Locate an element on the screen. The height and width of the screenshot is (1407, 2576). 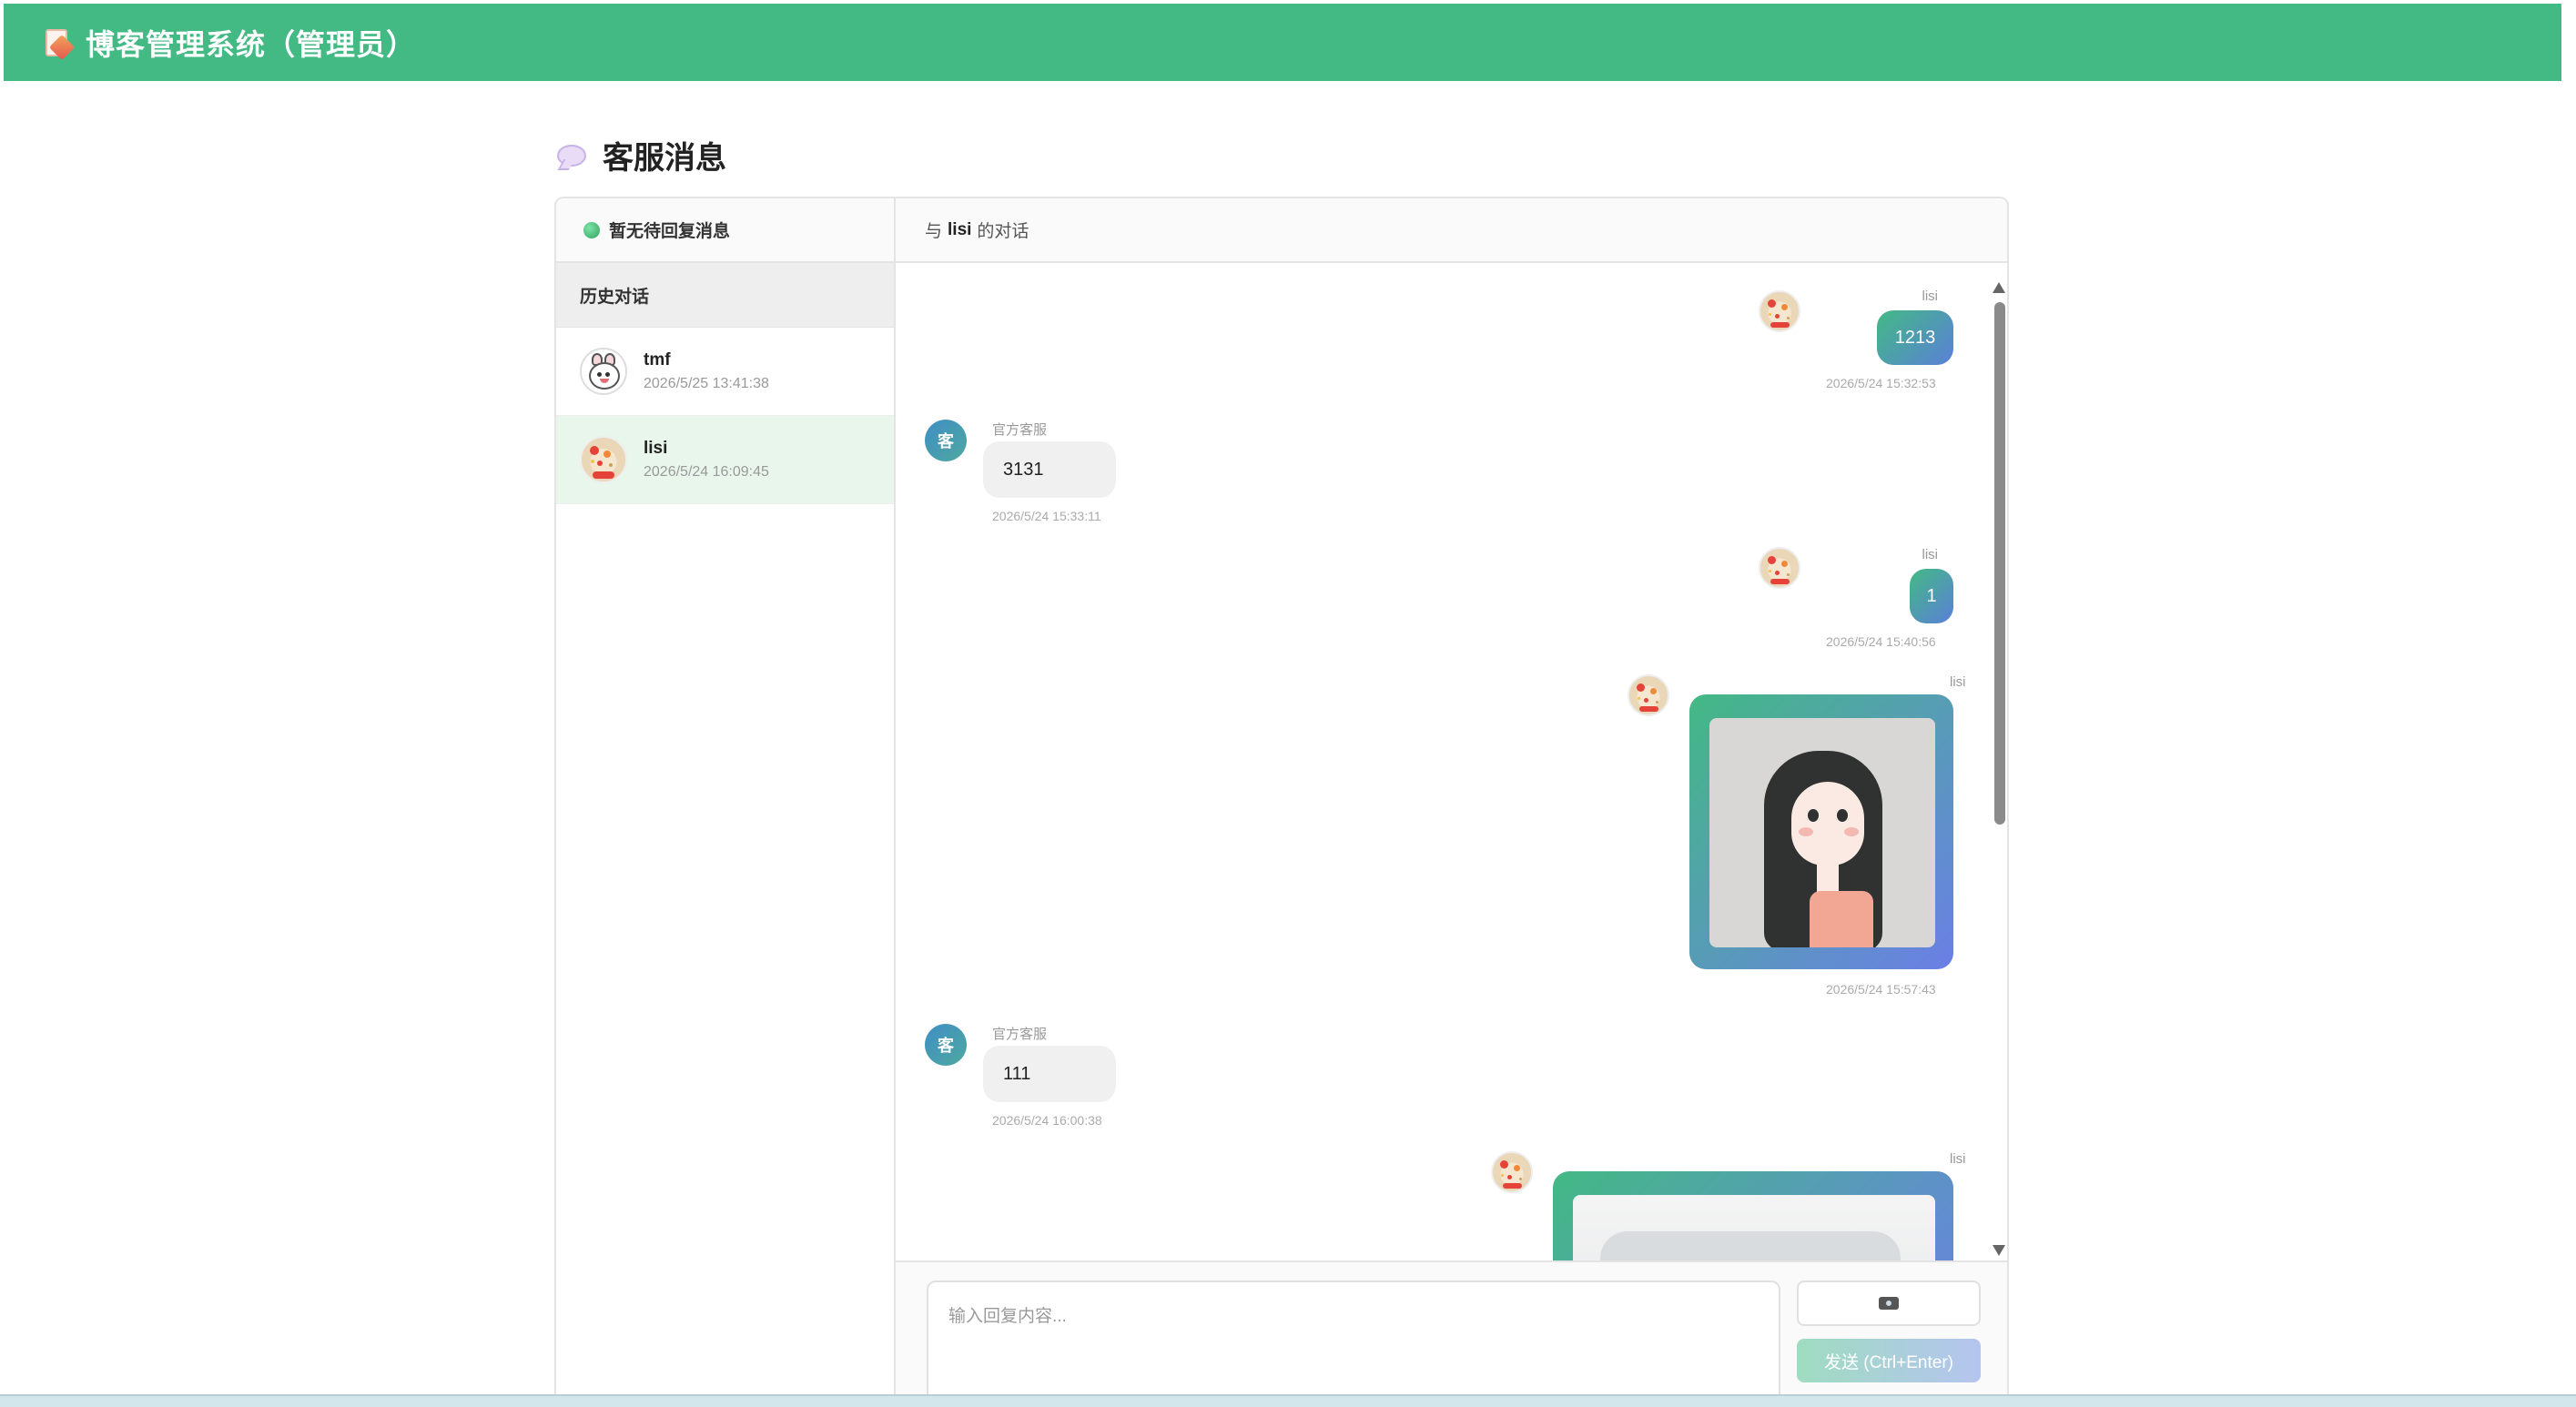
page-title: 客服消息 is located at coordinates (641, 155).